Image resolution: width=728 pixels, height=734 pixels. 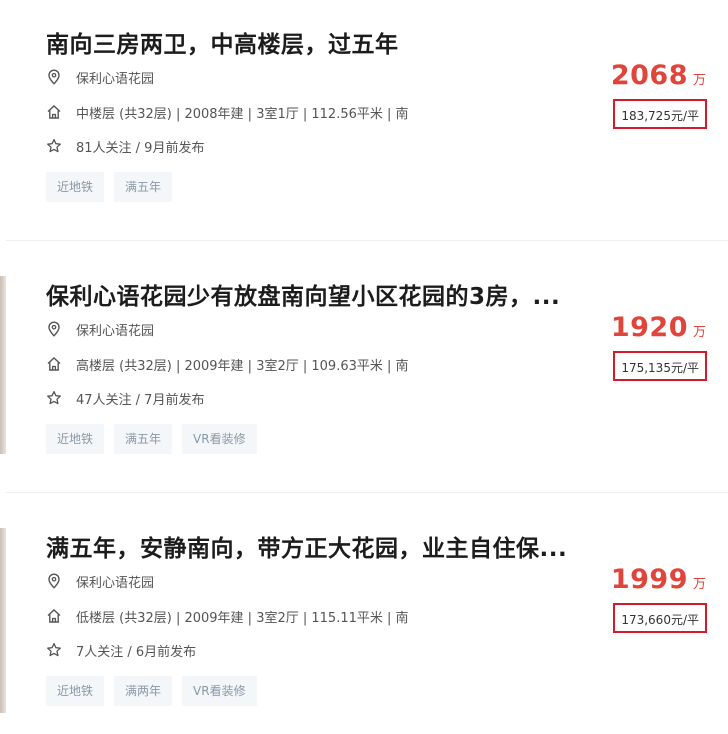 I want to click on total-price: 2068 万, so click(x=658, y=75).